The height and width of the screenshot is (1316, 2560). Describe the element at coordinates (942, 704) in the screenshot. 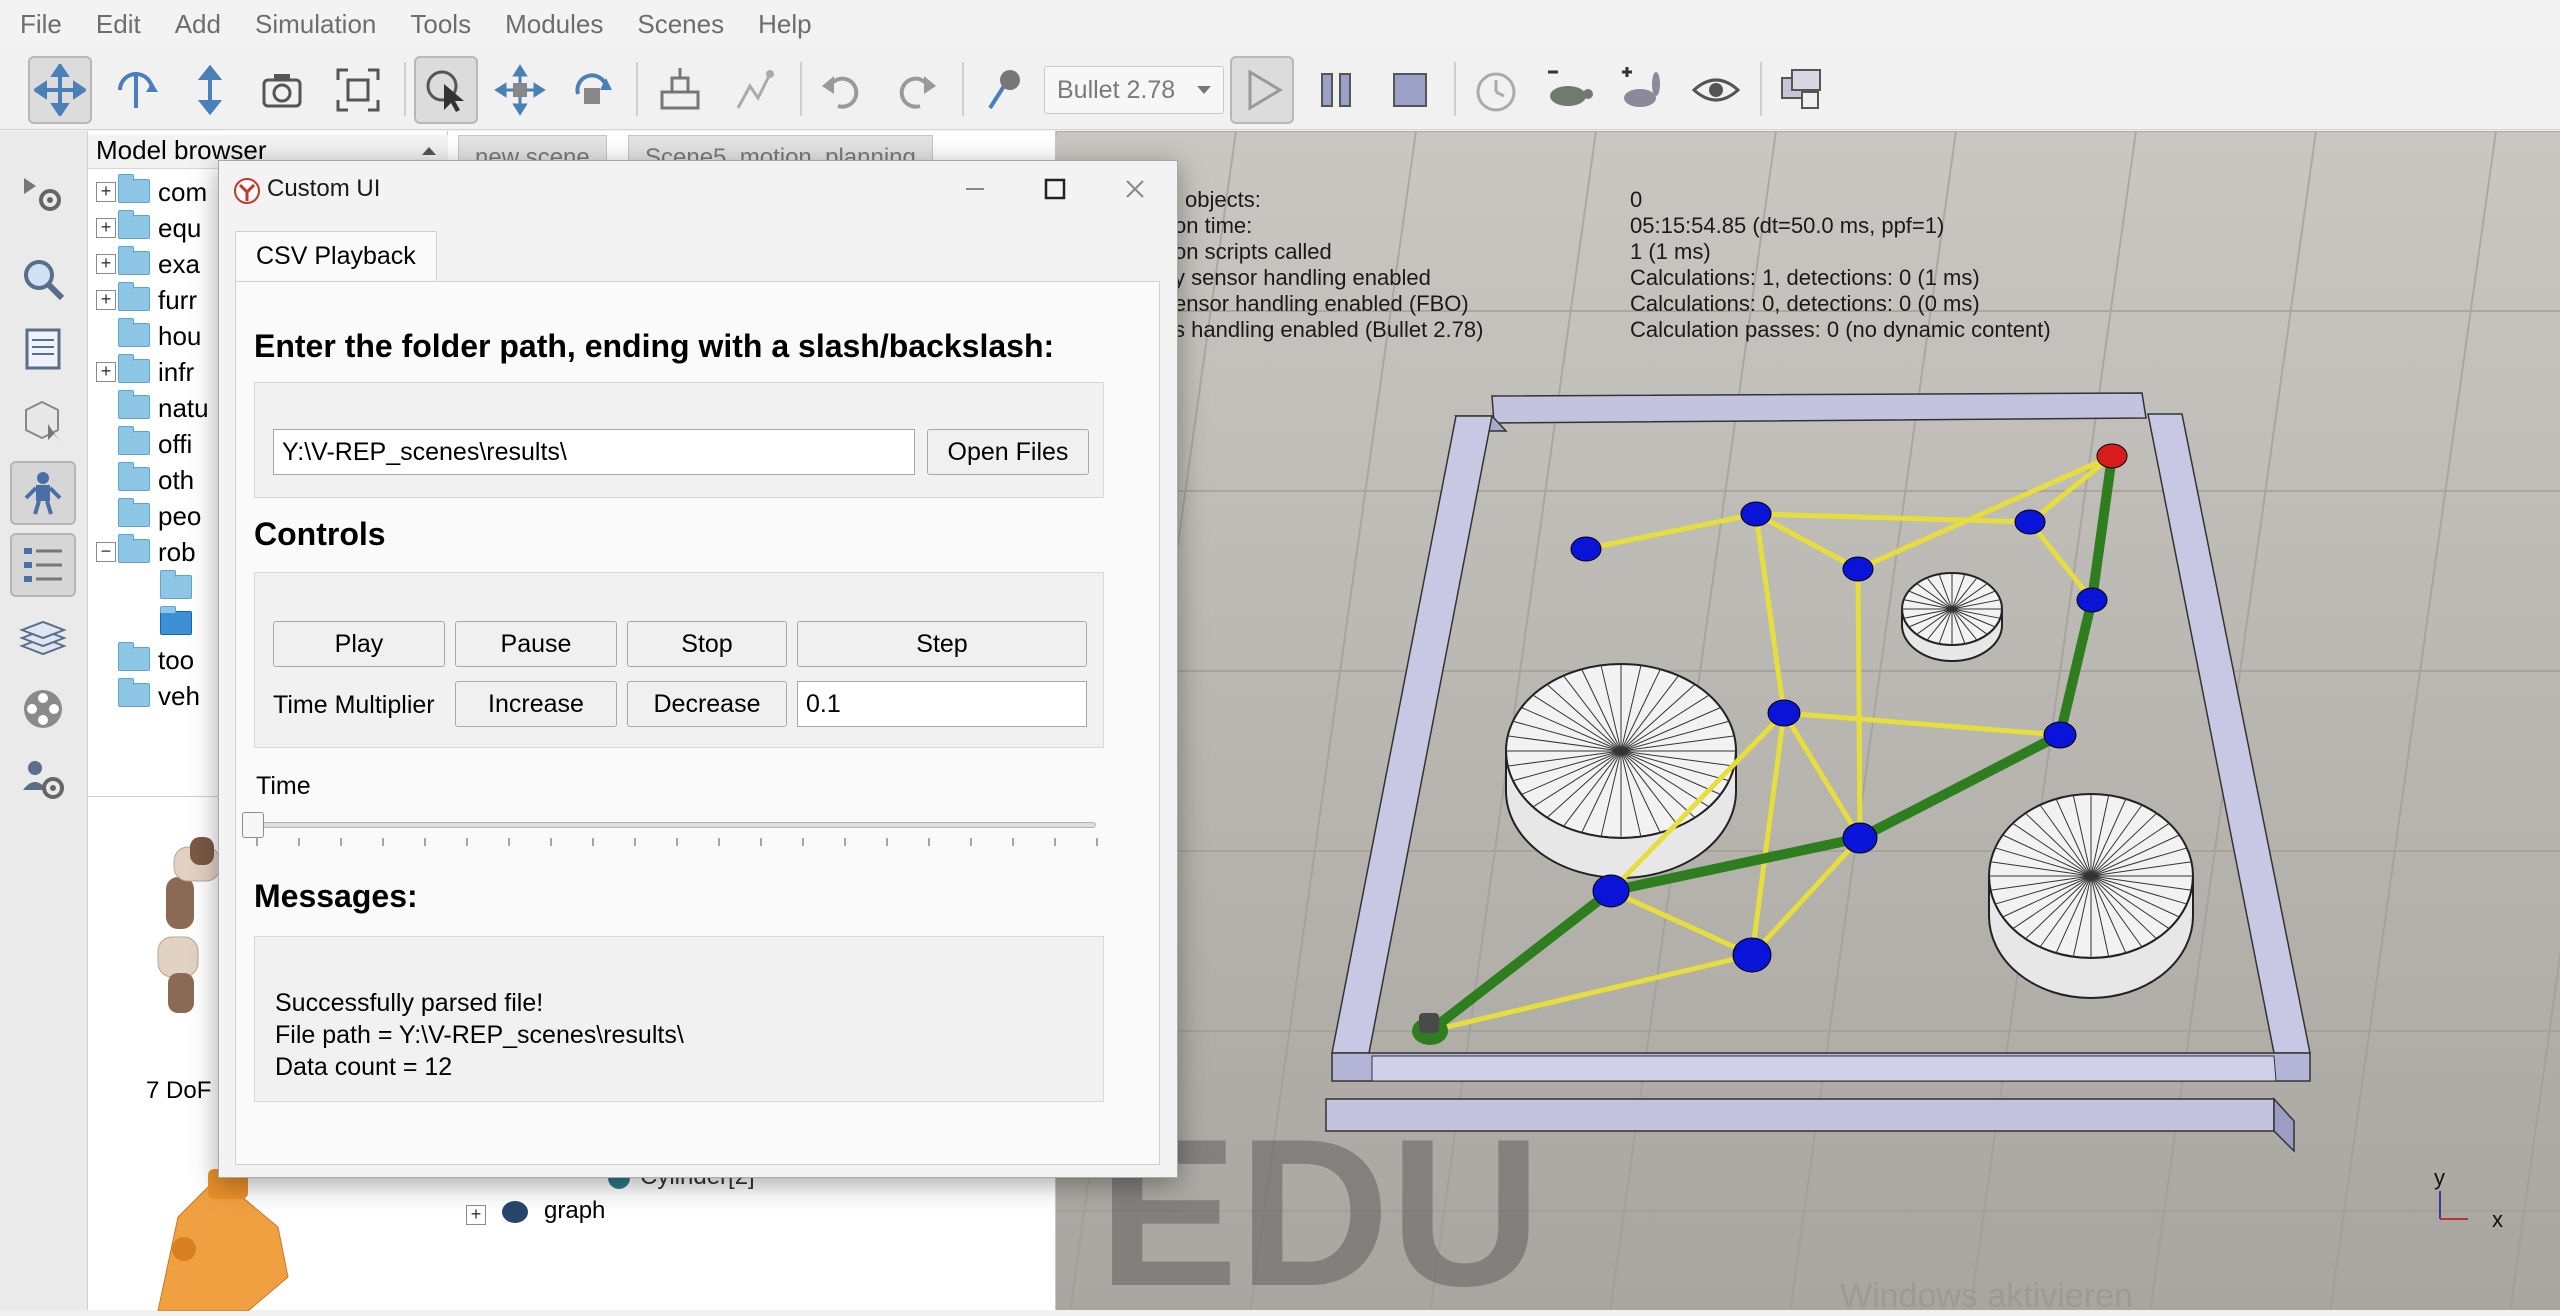

I see `time-multiplier-input: 0.1` at that location.